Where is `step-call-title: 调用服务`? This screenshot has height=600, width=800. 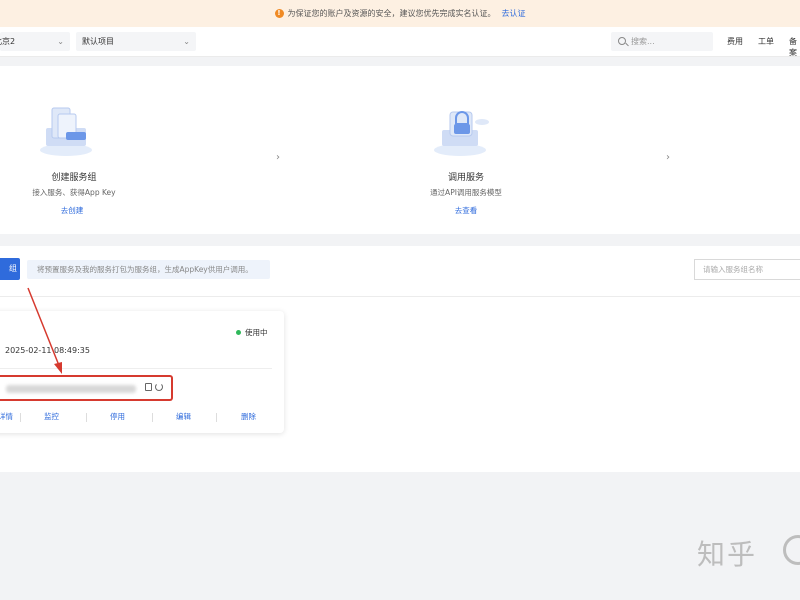
step-call-title: 调用服务 is located at coordinates (465, 178).